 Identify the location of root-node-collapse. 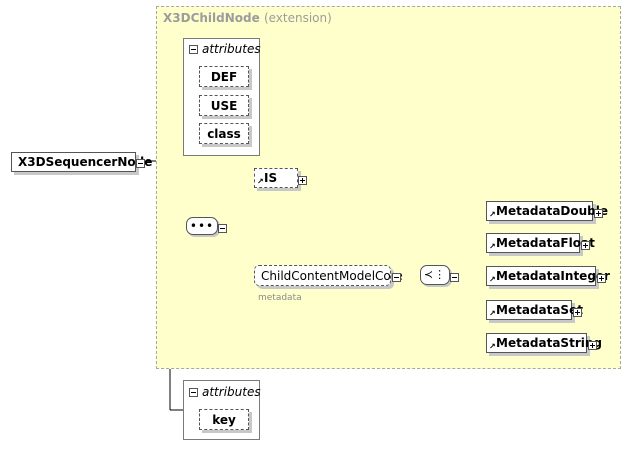
(140, 163).